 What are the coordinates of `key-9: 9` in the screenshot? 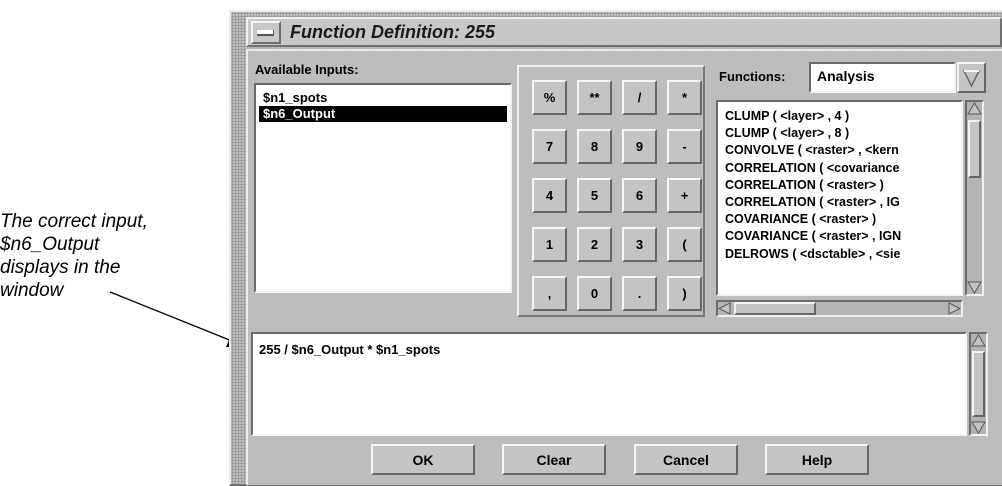 It's located at (639, 146).